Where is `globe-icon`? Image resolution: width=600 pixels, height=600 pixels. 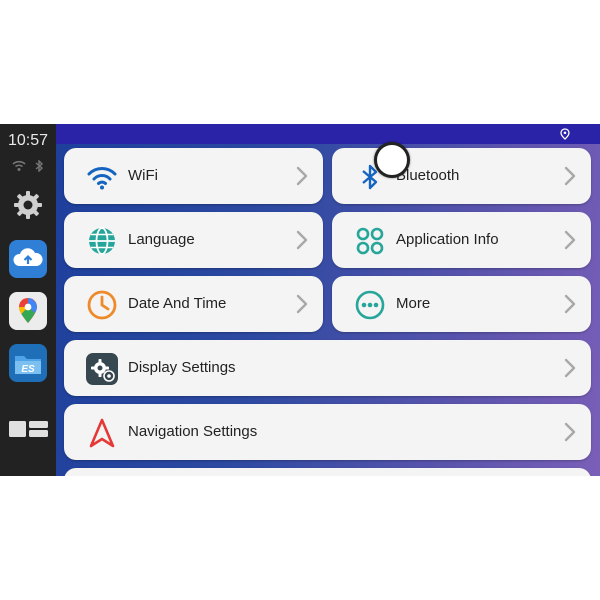
globe-icon is located at coordinates (102, 241).